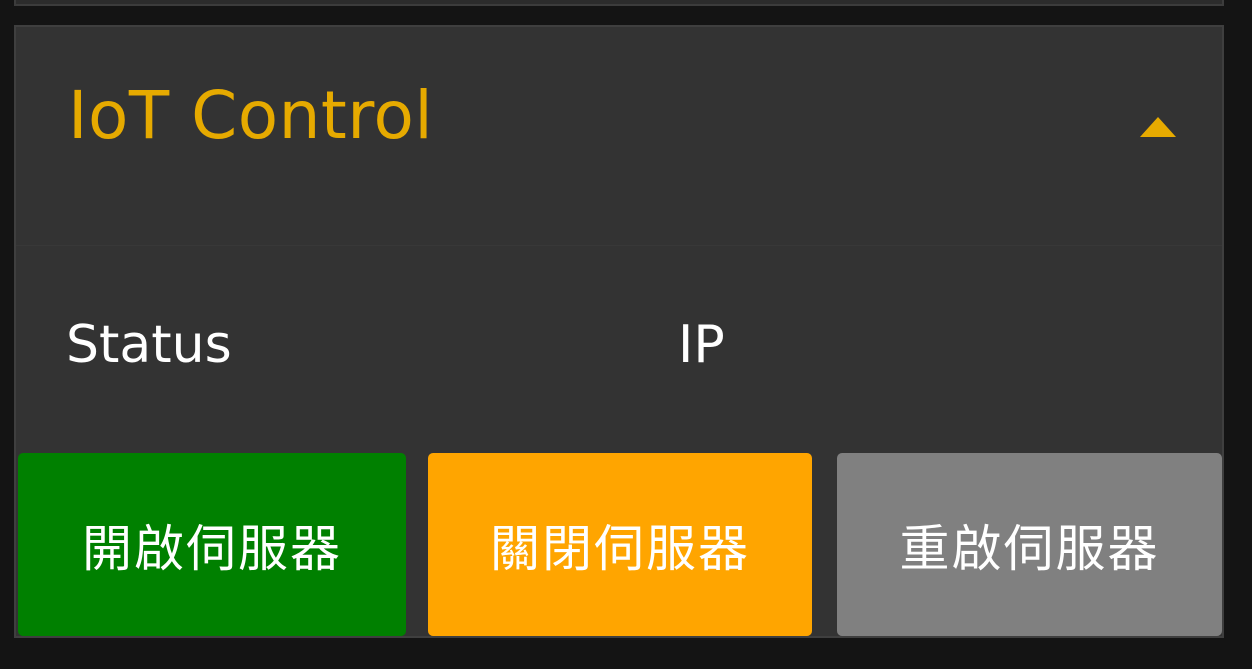 This screenshot has height=669, width=1252. I want to click on start-server-button: 開啟伺服器, so click(212, 544).